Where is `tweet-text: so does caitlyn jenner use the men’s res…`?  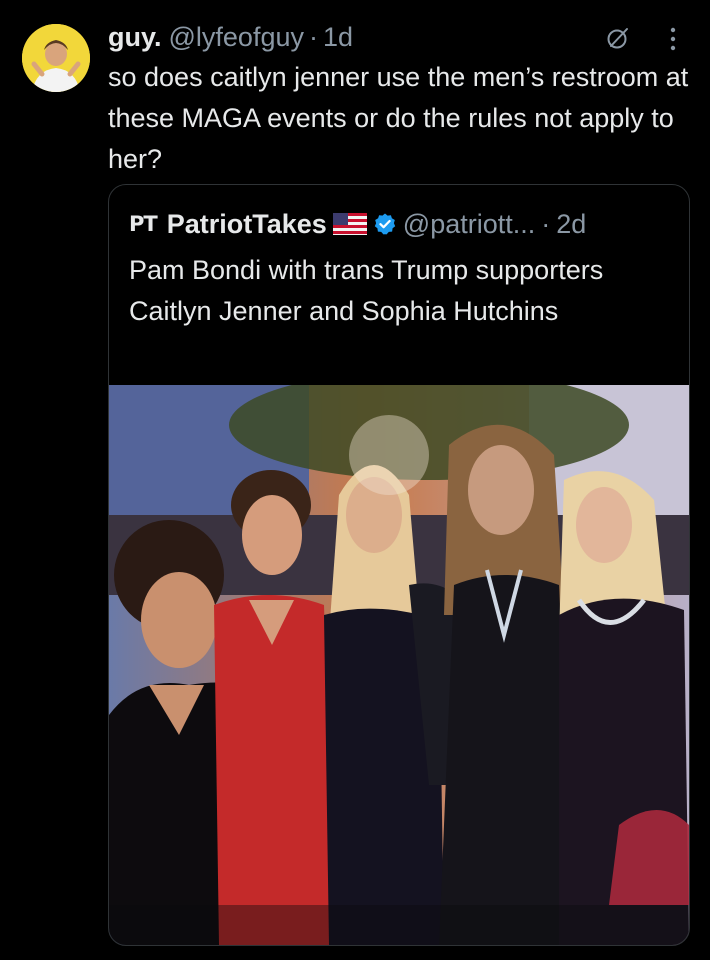
tweet-text: so does caitlyn jenner use the men’s res… is located at coordinates (398, 118).